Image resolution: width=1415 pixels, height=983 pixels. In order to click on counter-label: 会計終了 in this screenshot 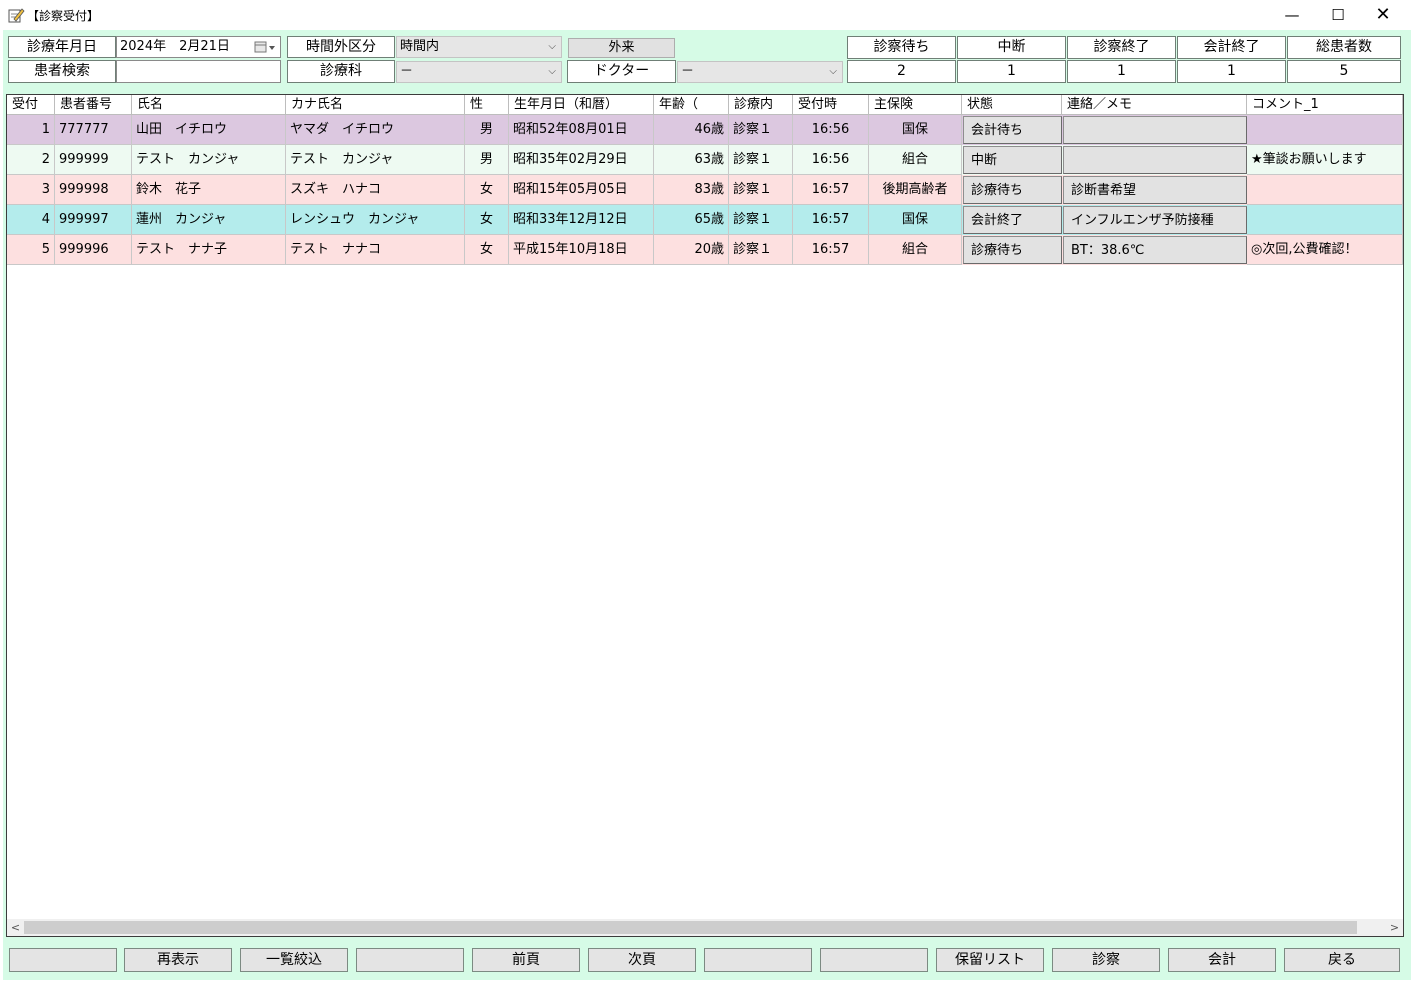, I will do `click(1231, 47)`.